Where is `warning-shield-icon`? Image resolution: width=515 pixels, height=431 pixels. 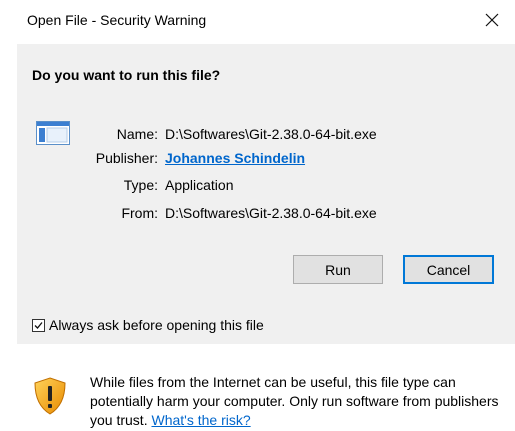 warning-shield-icon is located at coordinates (50, 396).